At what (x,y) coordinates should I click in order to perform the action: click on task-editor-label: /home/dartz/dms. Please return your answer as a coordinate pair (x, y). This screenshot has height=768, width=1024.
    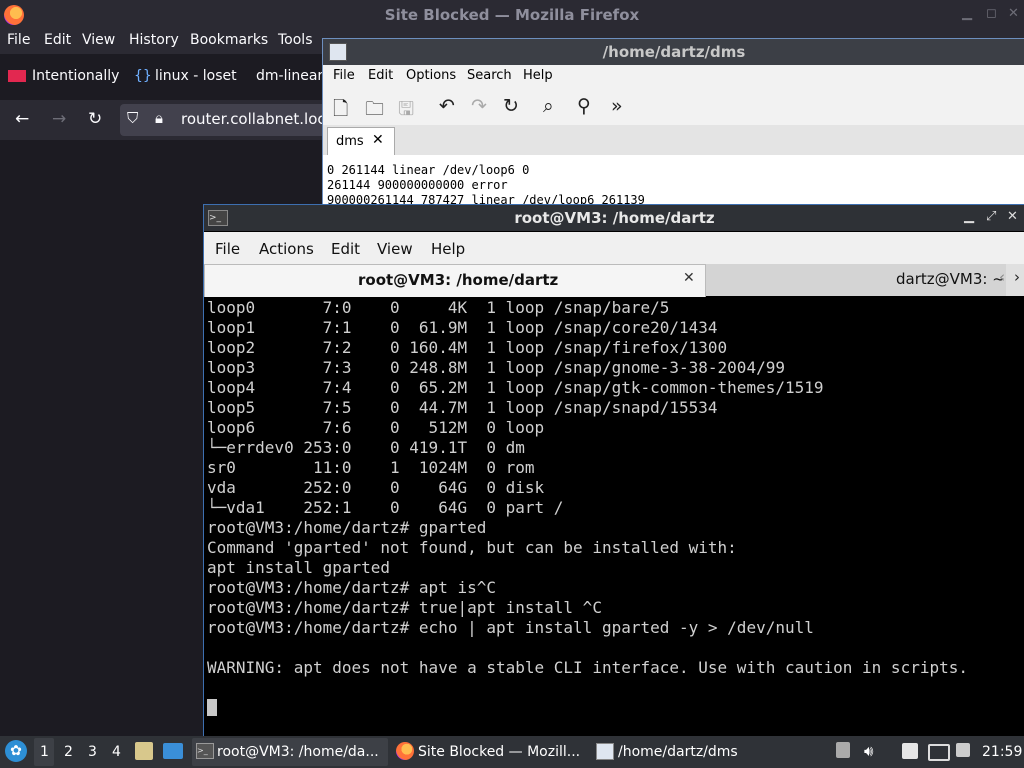
    Looking at the image, I should click on (678, 752).